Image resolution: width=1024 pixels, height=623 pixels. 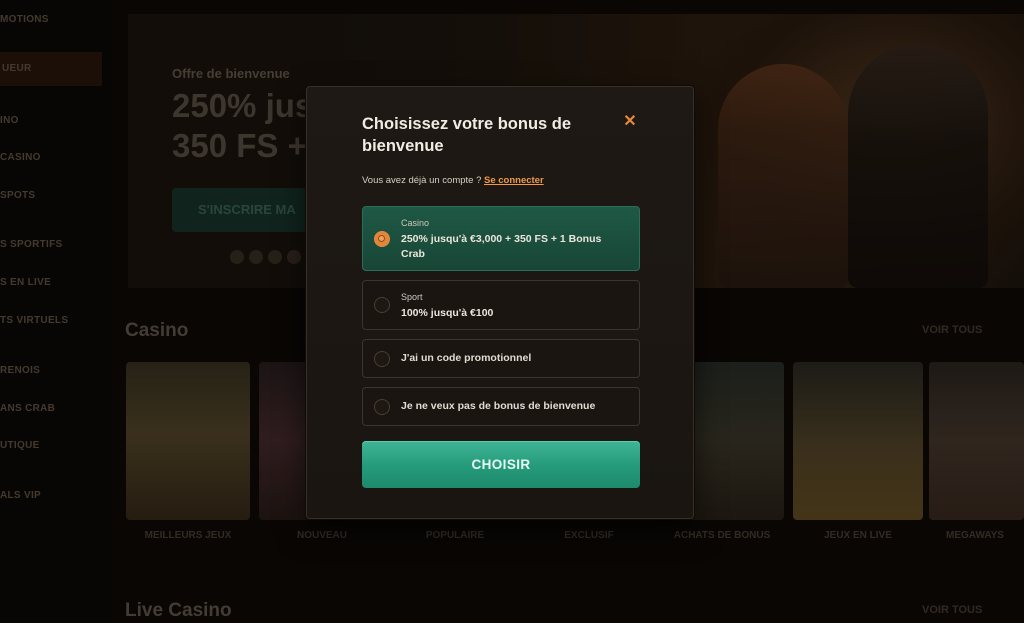 What do you see at coordinates (467, 135) in the screenshot?
I see `modal-title: Choisissez votre bonus de bienvenue` at bounding box center [467, 135].